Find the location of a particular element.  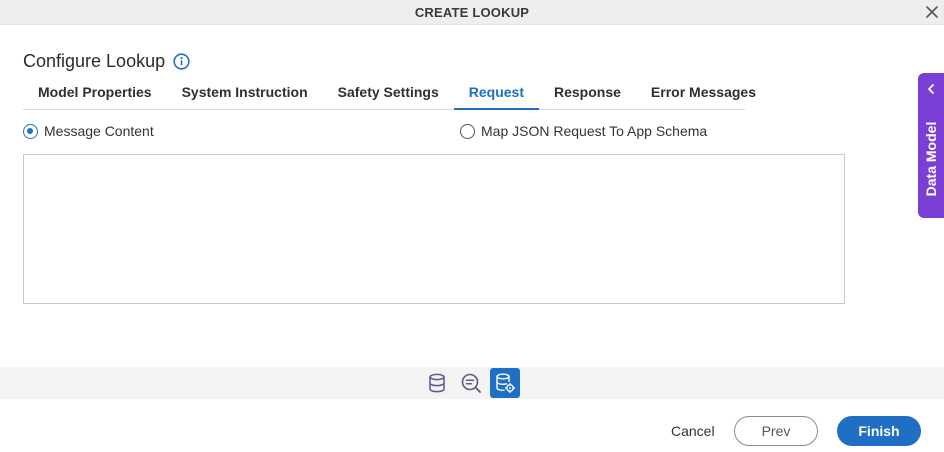

search-list-icon is located at coordinates (471, 383).